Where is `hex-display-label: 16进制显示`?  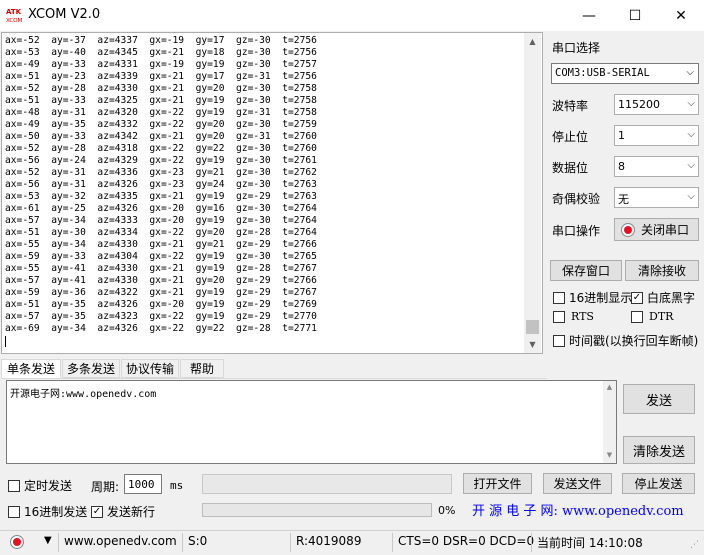
hex-display-label: 16进制显示 is located at coordinates (601, 298).